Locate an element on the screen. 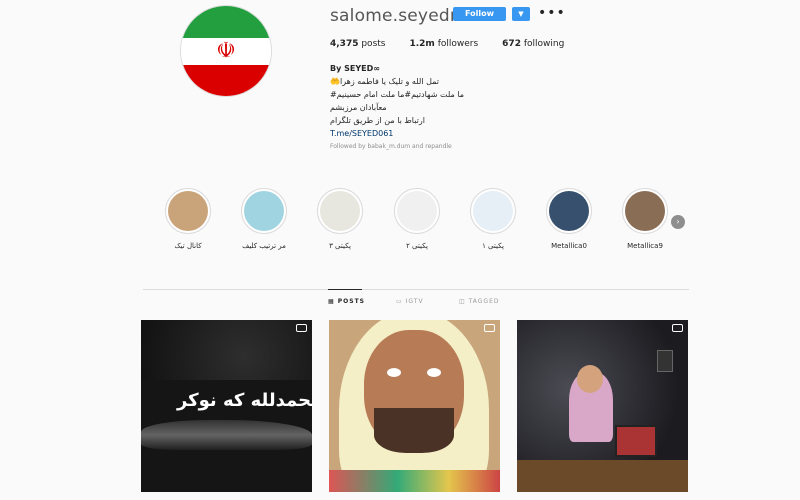 This screenshot has width=800, height=500. tab-igtv: ▭ IGTV is located at coordinates (410, 301).